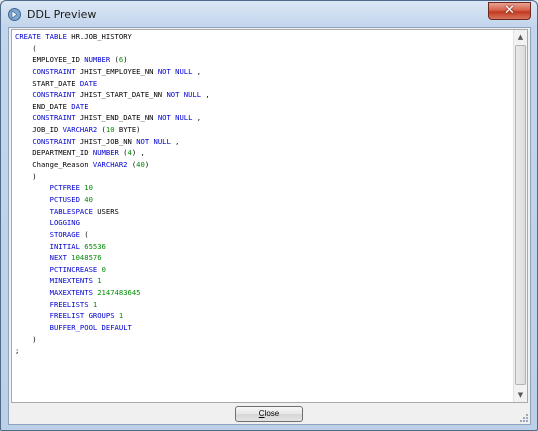 This screenshot has width=538, height=431. Describe the element at coordinates (17, 351) in the screenshot. I see `sql-text: ;` at that location.